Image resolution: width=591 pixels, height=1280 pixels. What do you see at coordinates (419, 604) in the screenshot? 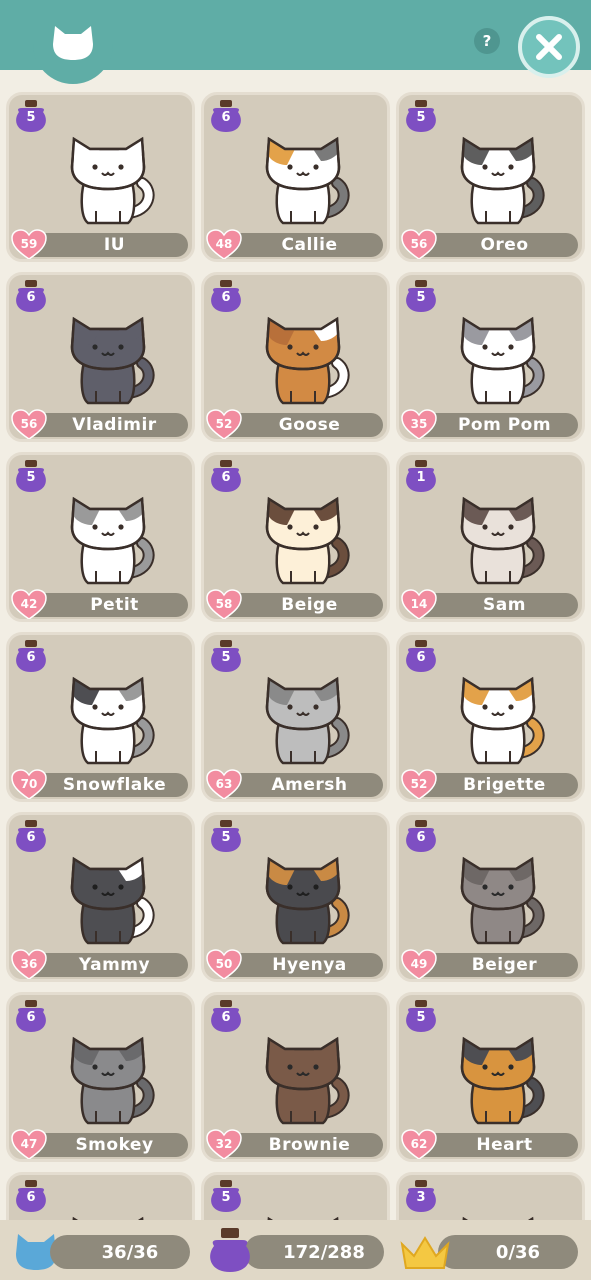
I see `heart-count: 14` at bounding box center [419, 604].